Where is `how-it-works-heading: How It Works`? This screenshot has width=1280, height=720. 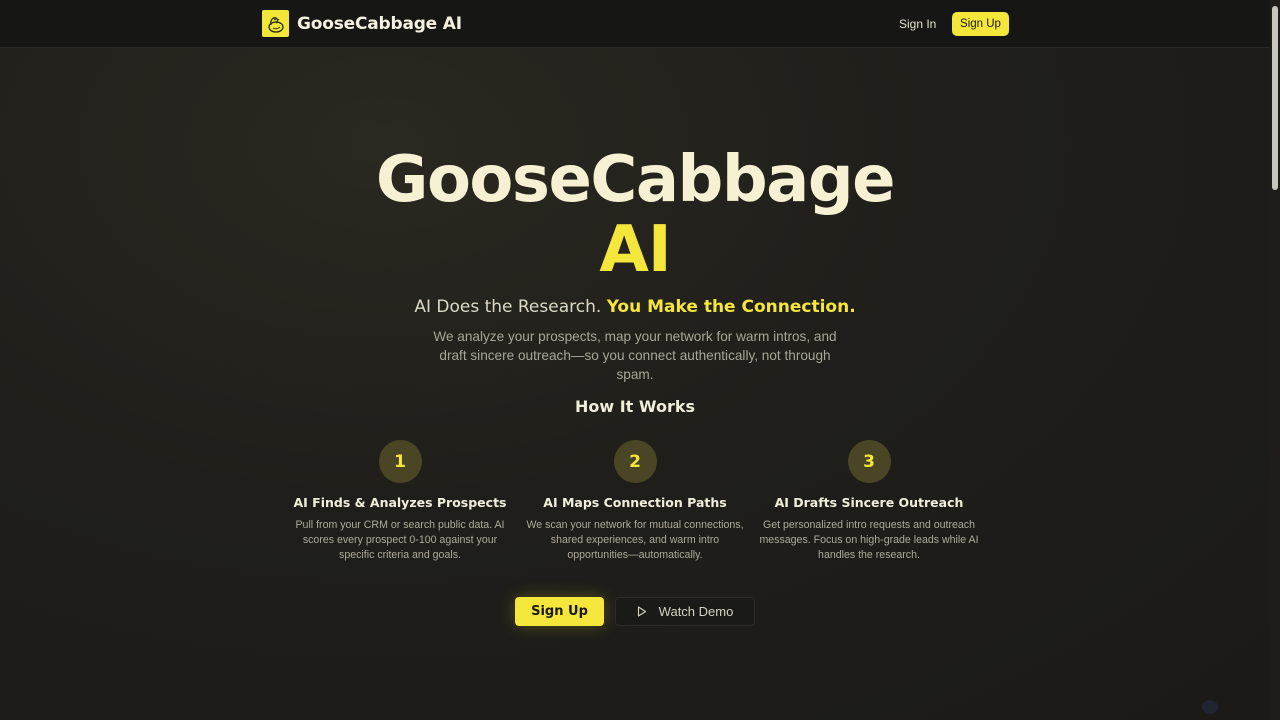
how-it-works-heading: How It Works is located at coordinates (635, 406).